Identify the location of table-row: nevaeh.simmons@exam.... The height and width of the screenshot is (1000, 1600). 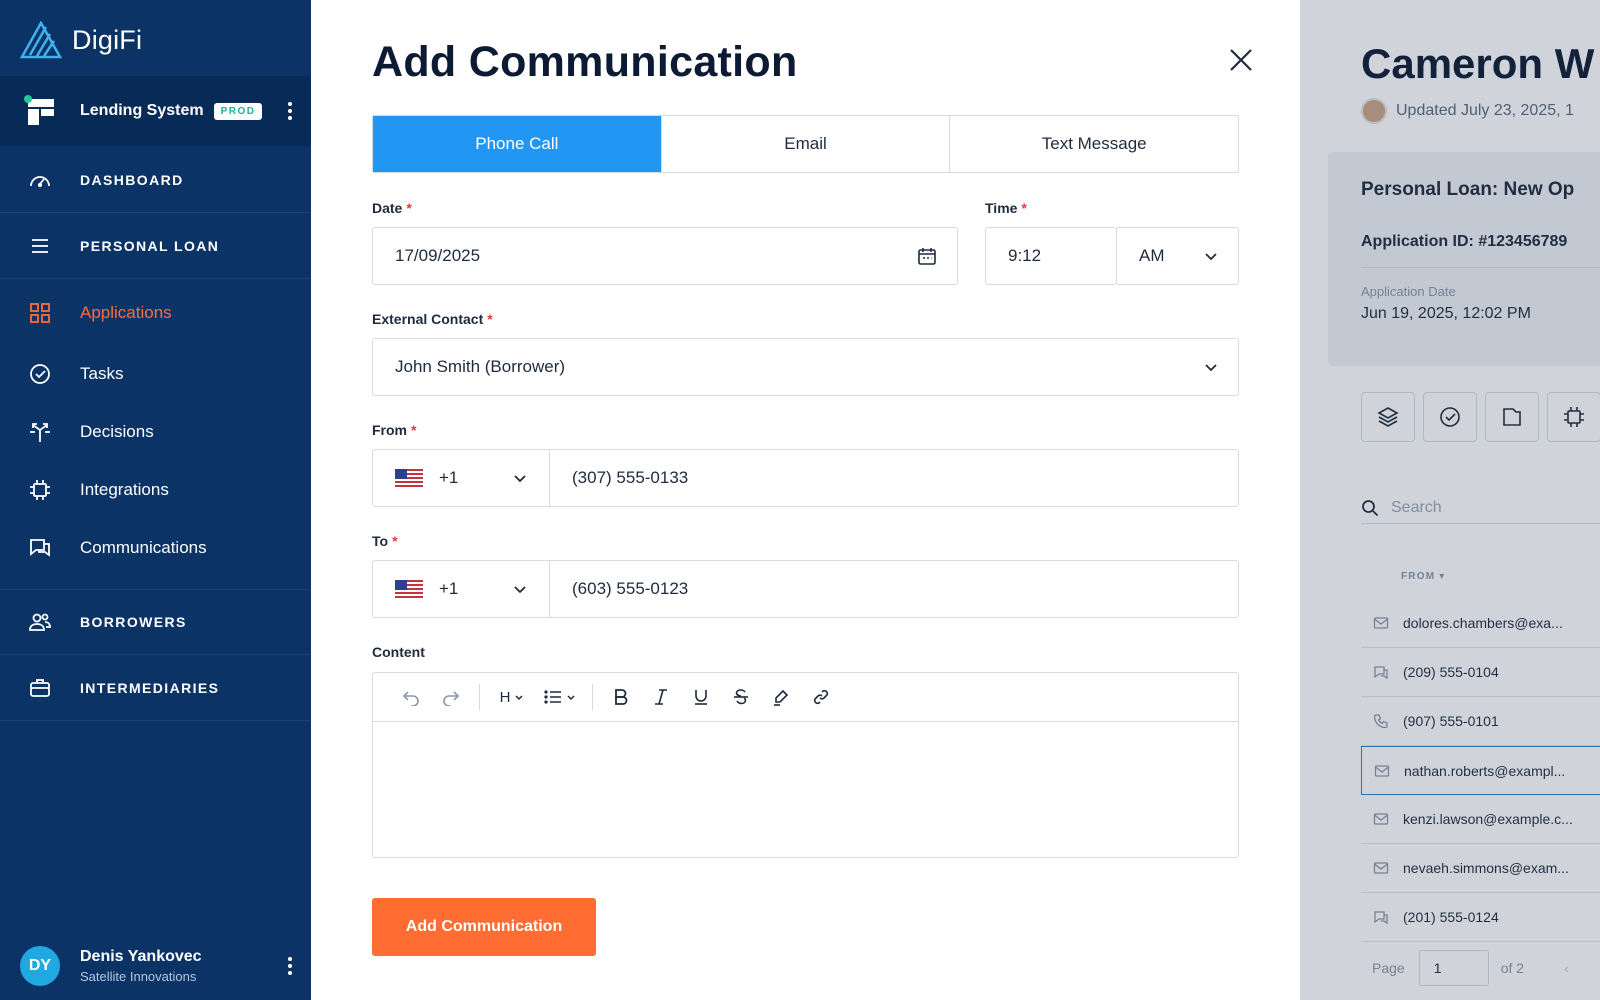
(1480, 868).